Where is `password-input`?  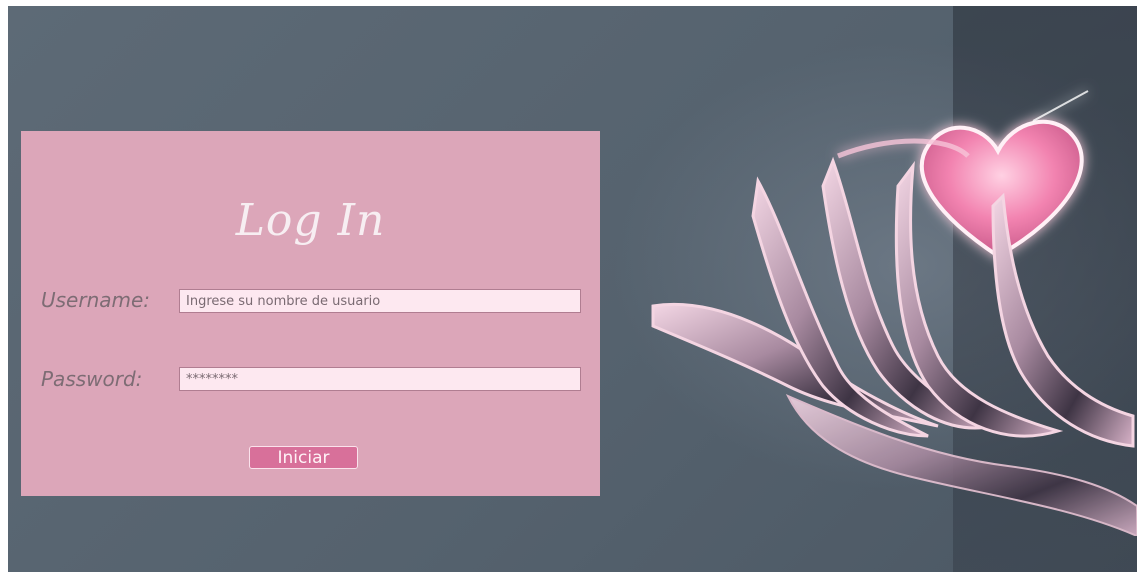 password-input is located at coordinates (380, 379).